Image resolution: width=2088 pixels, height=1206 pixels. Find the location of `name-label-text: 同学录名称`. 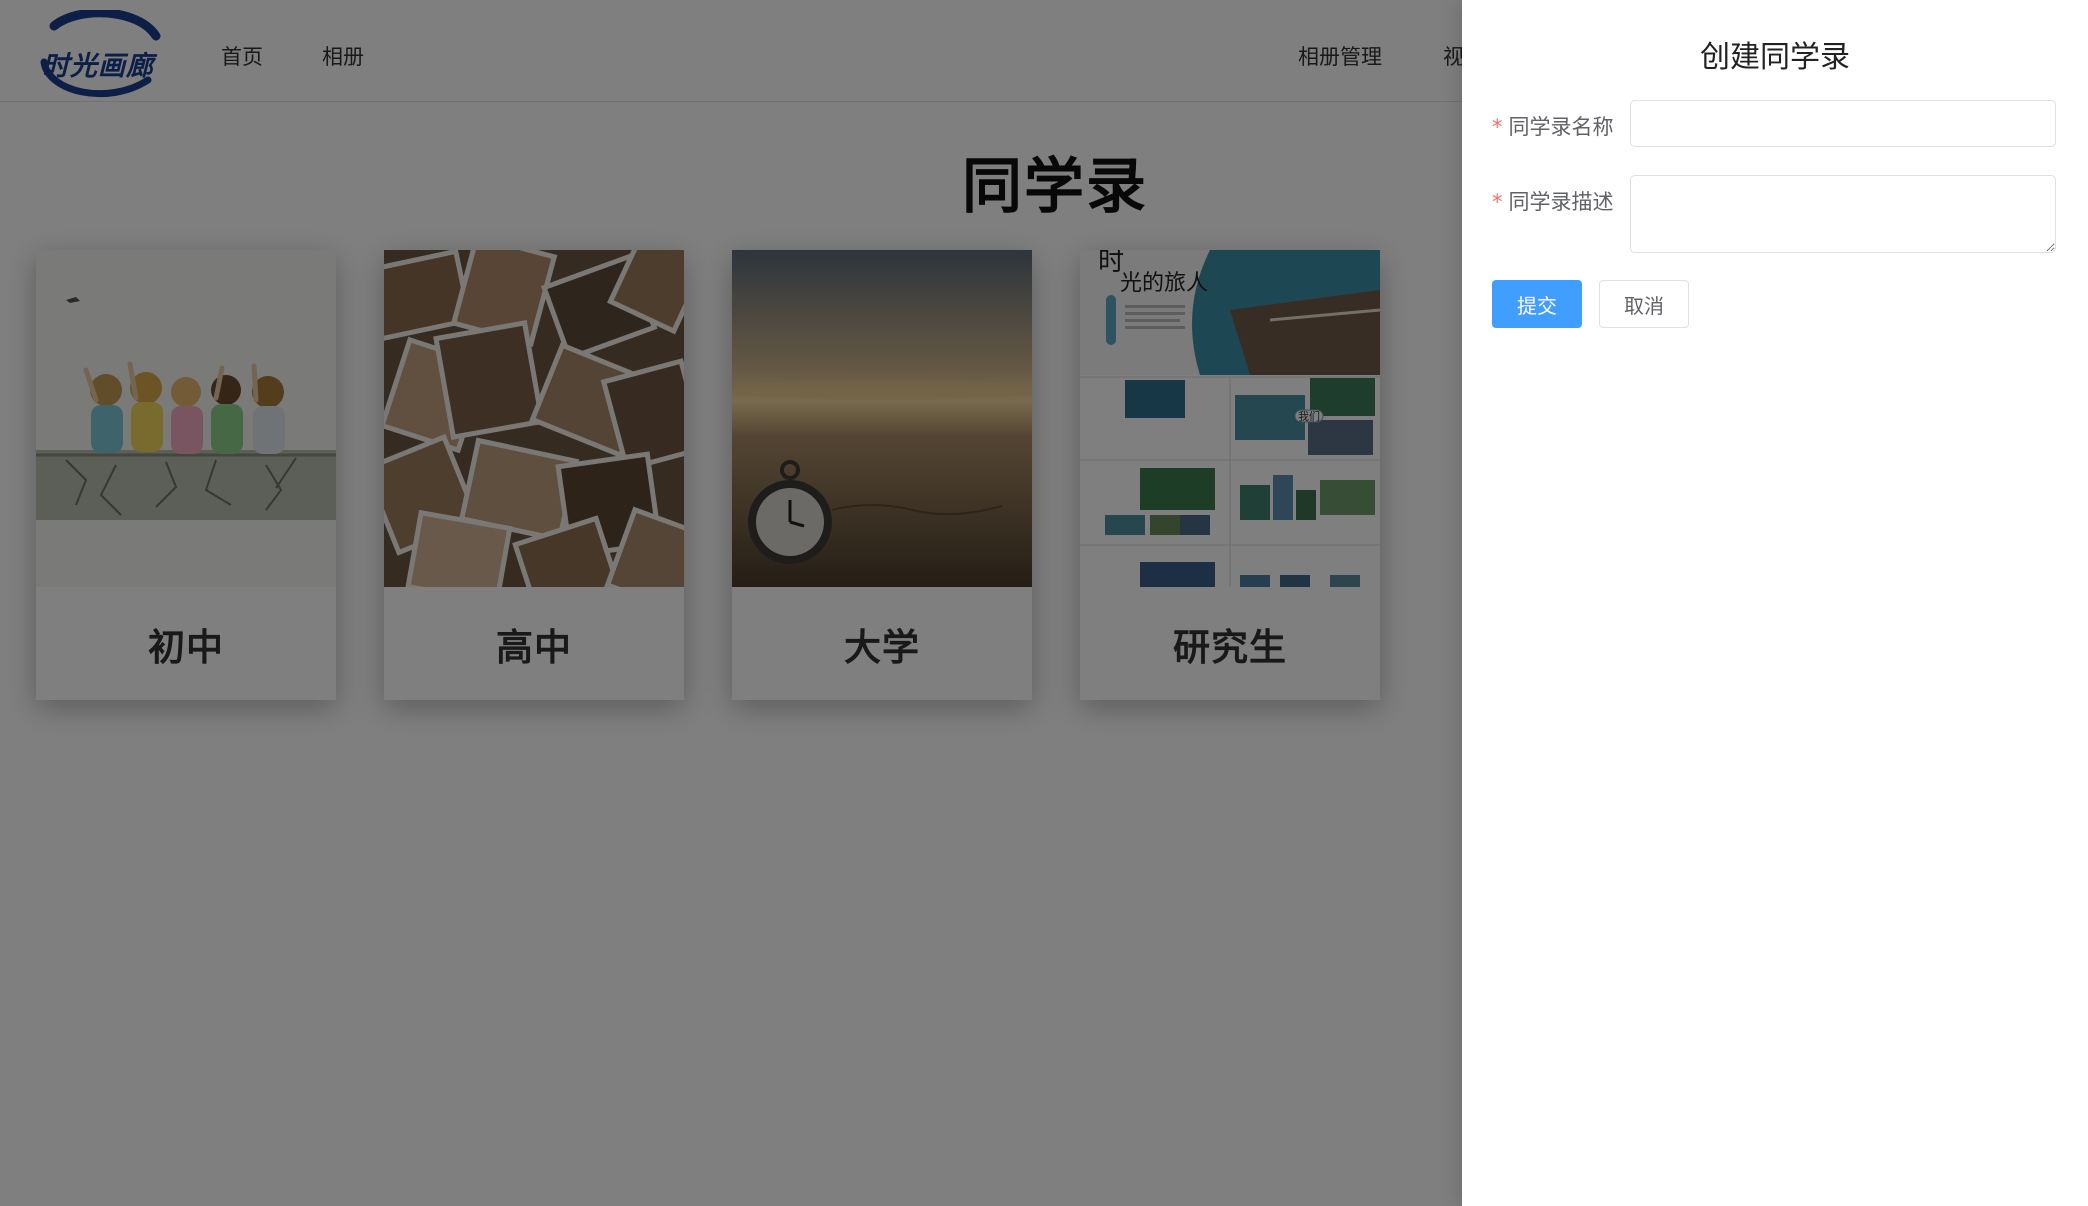

name-label-text: 同学录名称 is located at coordinates (1561, 127).